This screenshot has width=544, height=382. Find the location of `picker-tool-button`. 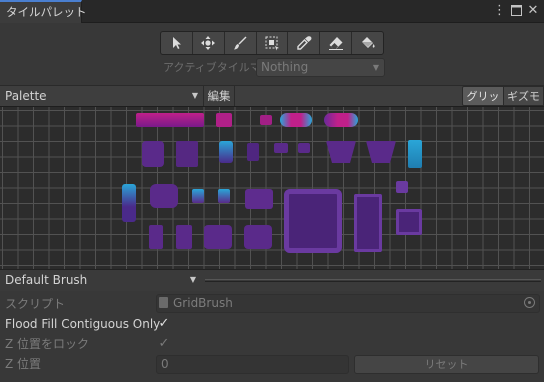

picker-tool-button is located at coordinates (304, 43).